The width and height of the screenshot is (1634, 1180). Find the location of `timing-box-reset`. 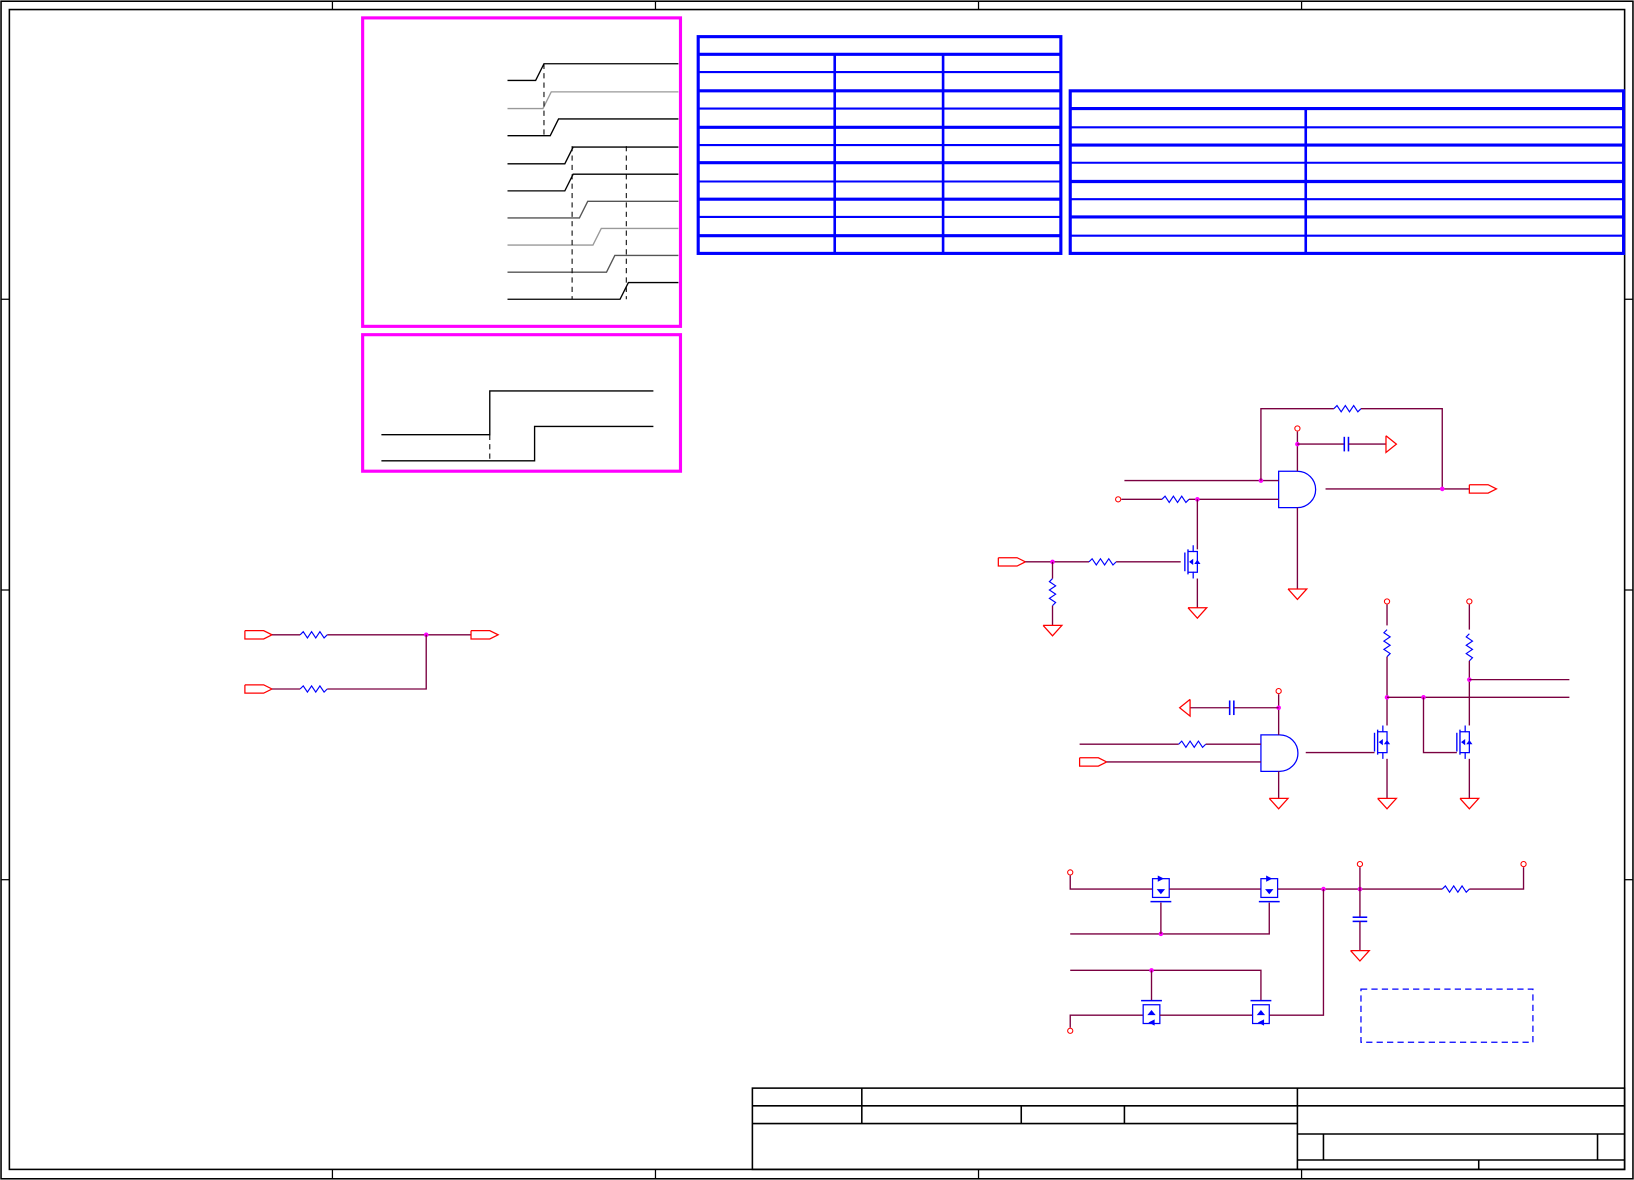

timing-box-reset is located at coordinates (522, 403).